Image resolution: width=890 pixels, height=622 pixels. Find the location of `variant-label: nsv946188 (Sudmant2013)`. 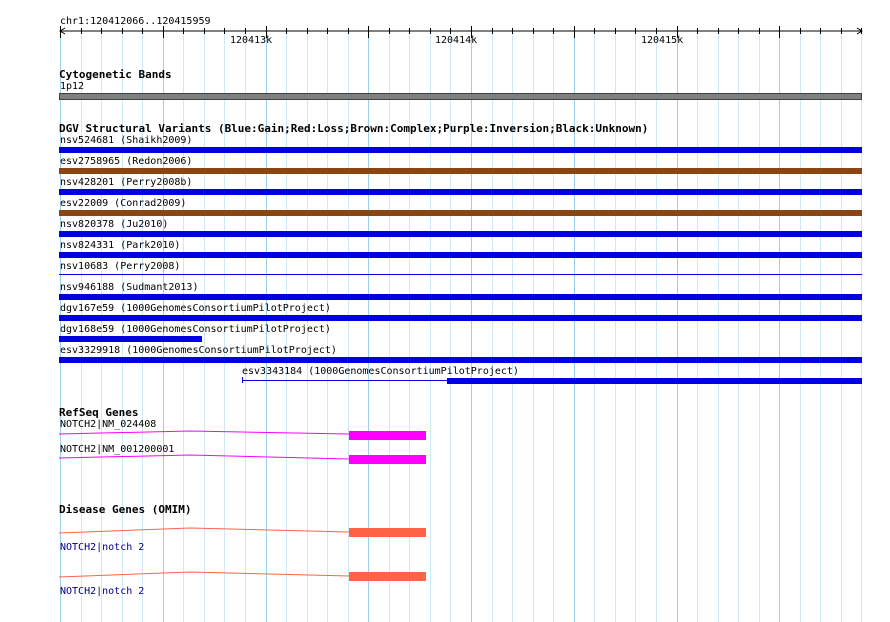

variant-label: nsv946188 (Sudmant2013) is located at coordinates (129, 288).